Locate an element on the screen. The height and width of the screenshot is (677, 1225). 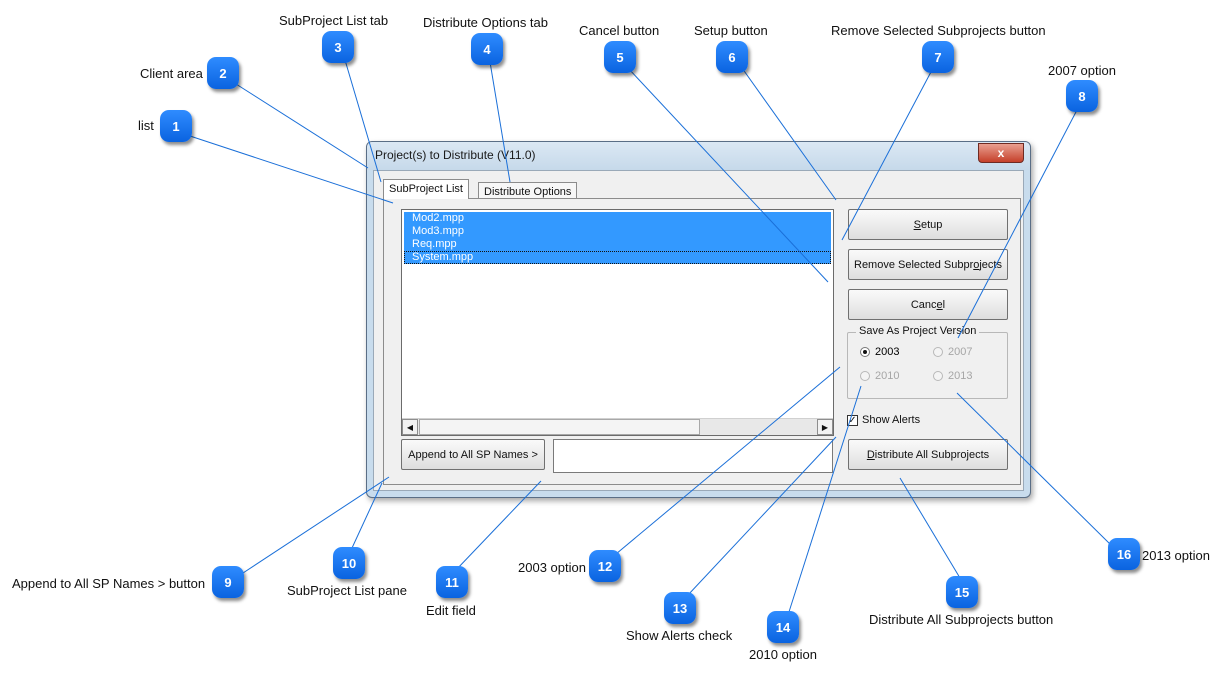
badge-number: 12 is located at coordinates (605, 566).